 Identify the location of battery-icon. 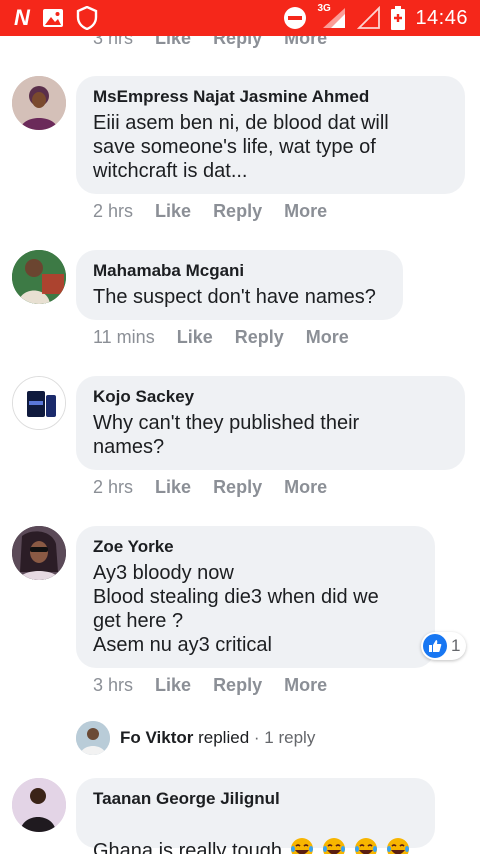
(398, 18).